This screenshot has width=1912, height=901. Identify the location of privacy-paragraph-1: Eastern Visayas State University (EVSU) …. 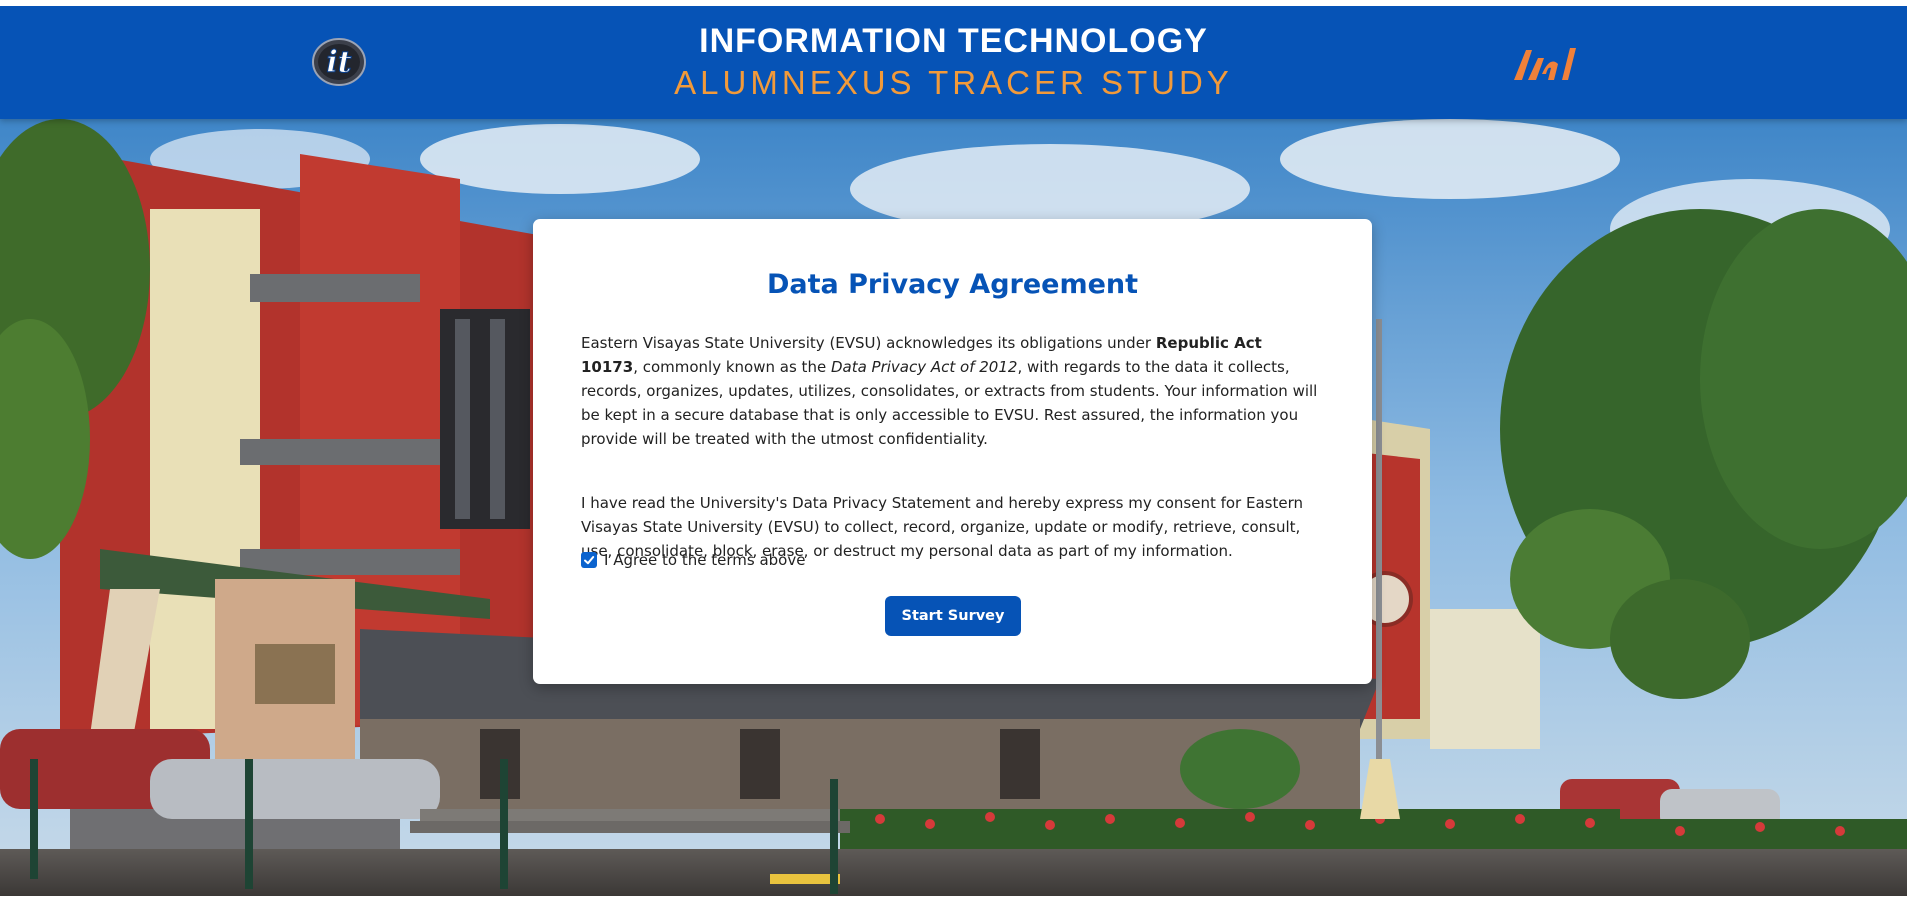
(952, 391).